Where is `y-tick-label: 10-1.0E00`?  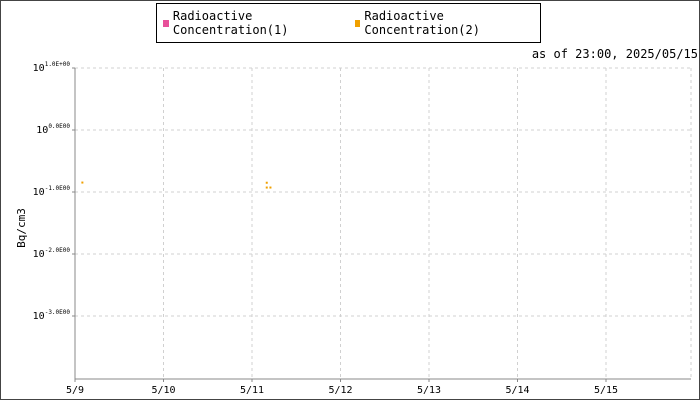 y-tick-label: 10-1.0E00 is located at coordinates (52, 191).